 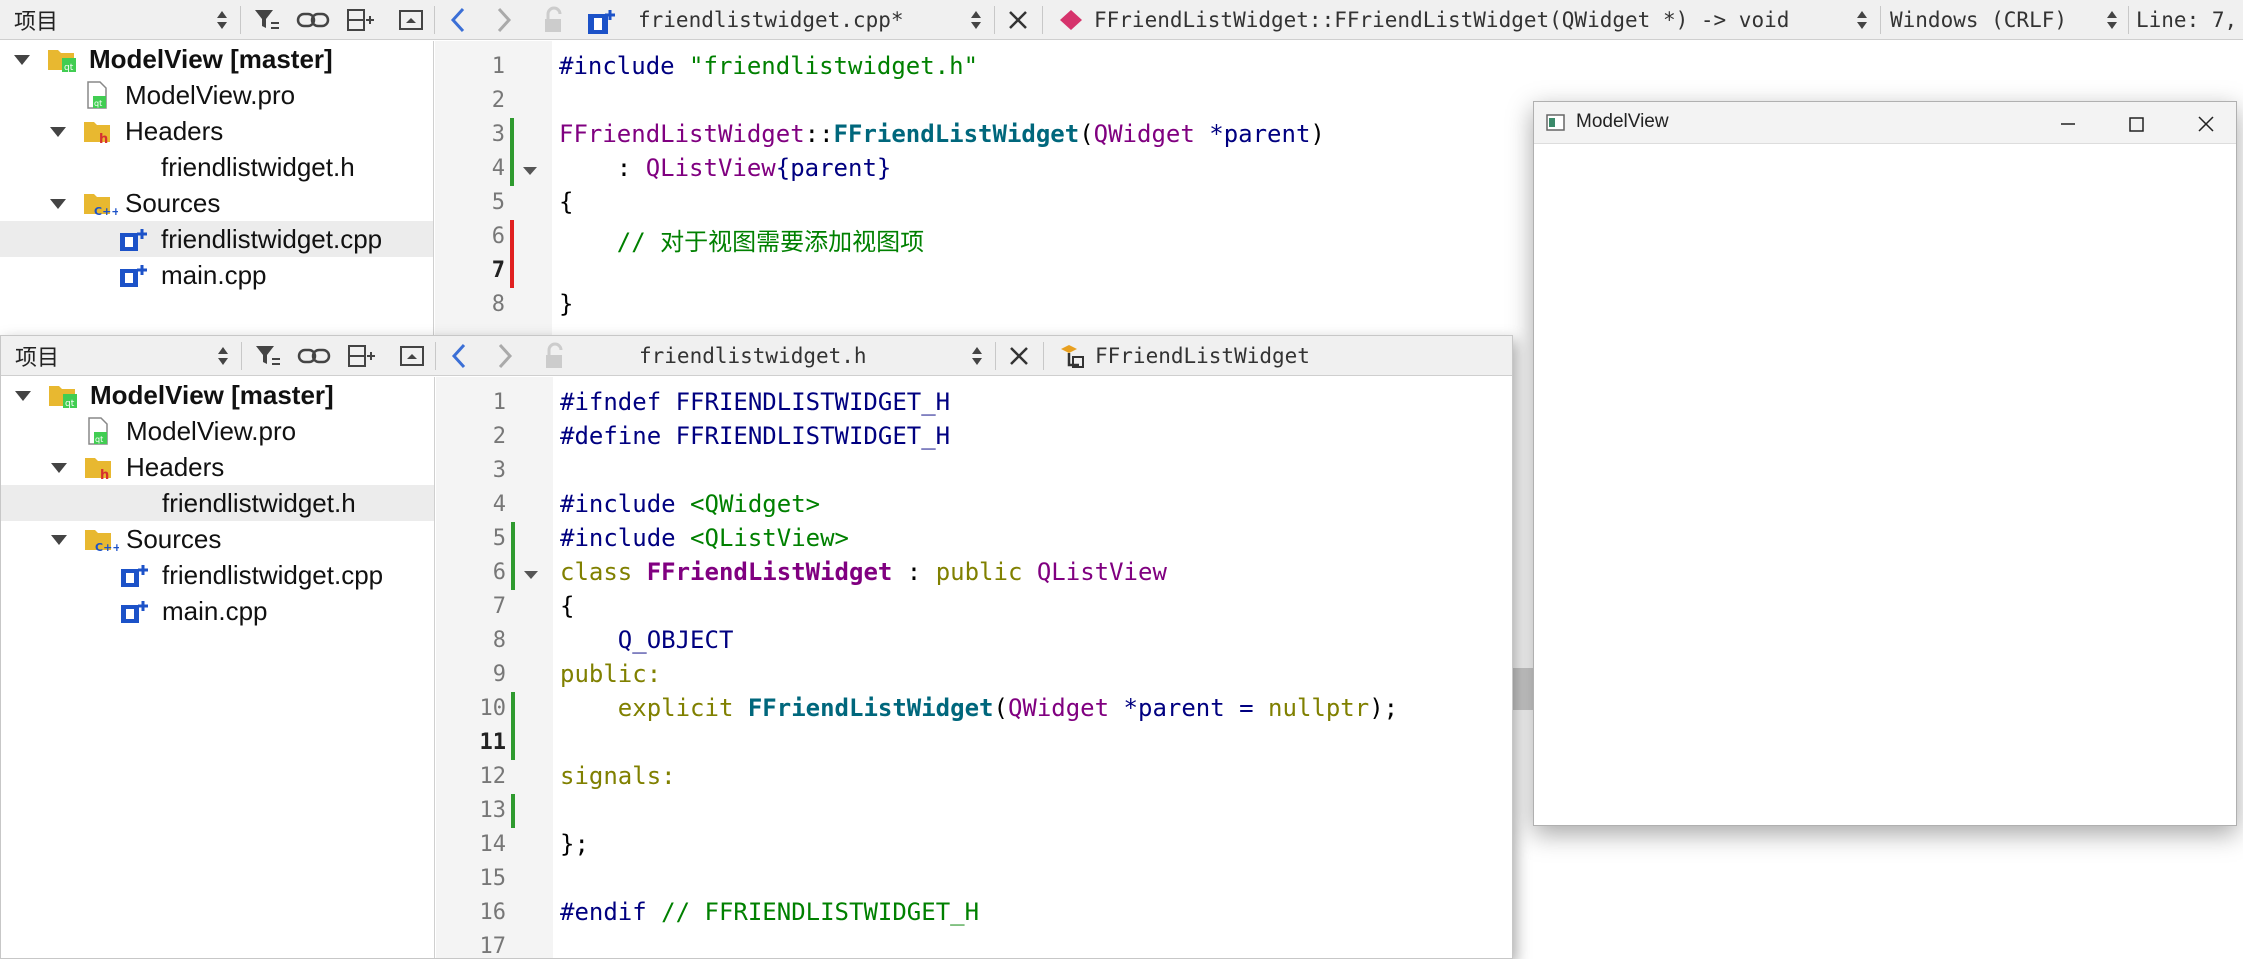 I want to click on line-position: Line: 7,, so click(x=2186, y=20).